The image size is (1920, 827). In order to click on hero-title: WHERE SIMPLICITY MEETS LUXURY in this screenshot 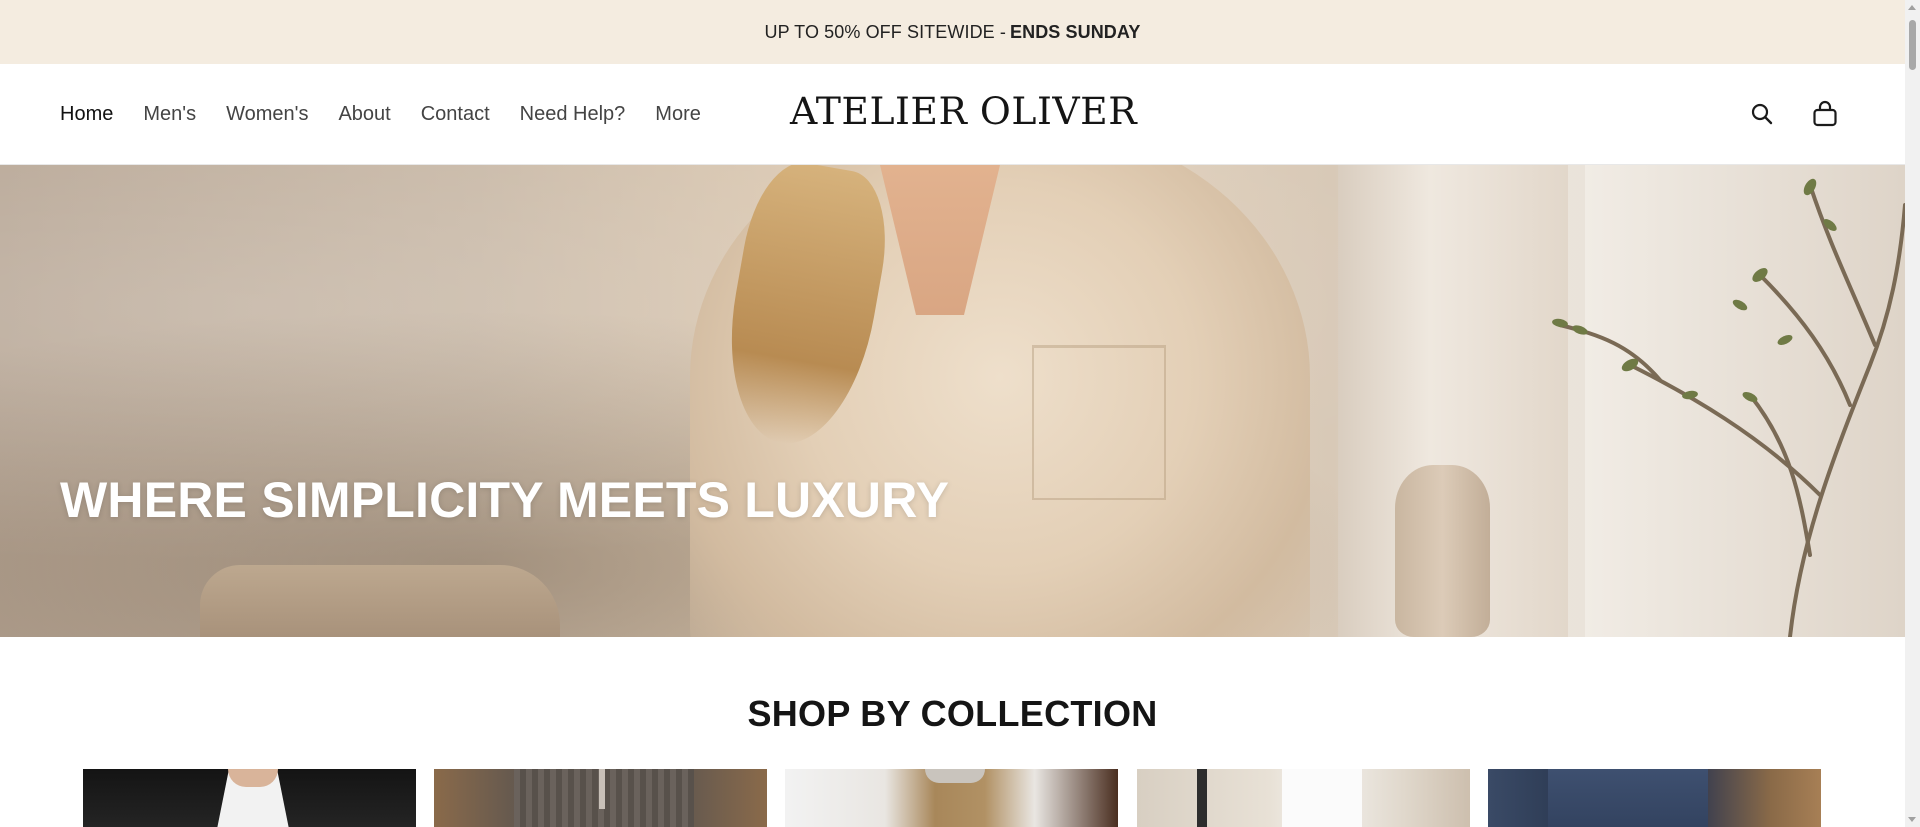, I will do `click(505, 500)`.